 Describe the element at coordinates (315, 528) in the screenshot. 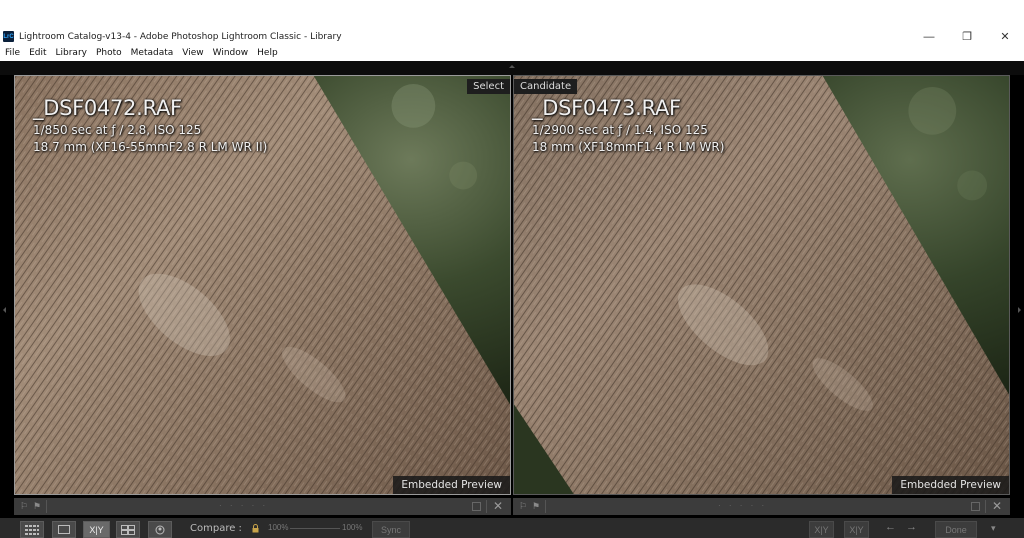

I see `zoom-slider` at that location.